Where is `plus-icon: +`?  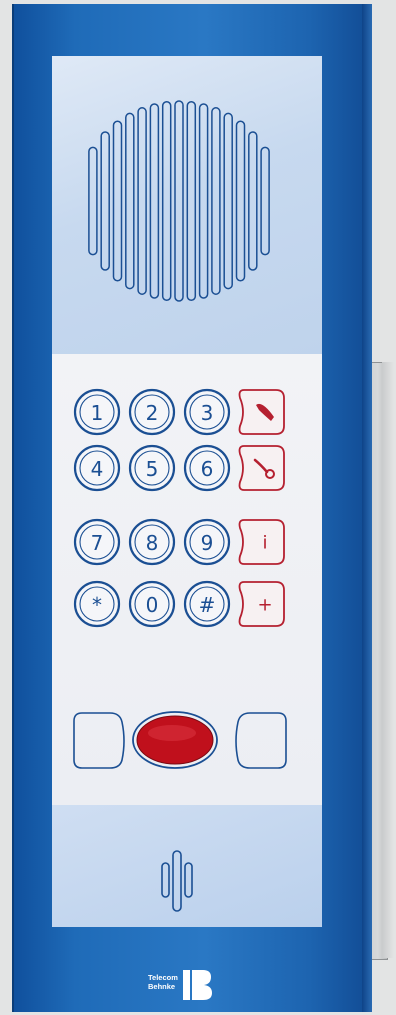 plus-icon: + is located at coordinates (264, 605).